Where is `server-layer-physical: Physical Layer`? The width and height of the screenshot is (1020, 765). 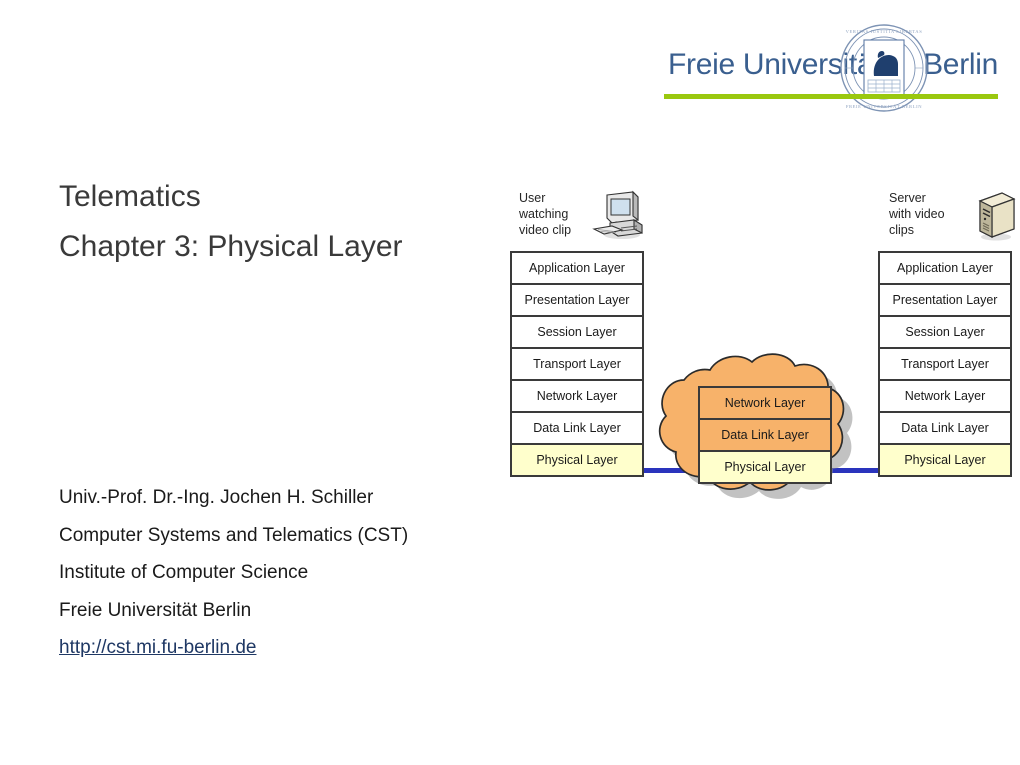
server-layer-physical: Physical Layer is located at coordinates (945, 460).